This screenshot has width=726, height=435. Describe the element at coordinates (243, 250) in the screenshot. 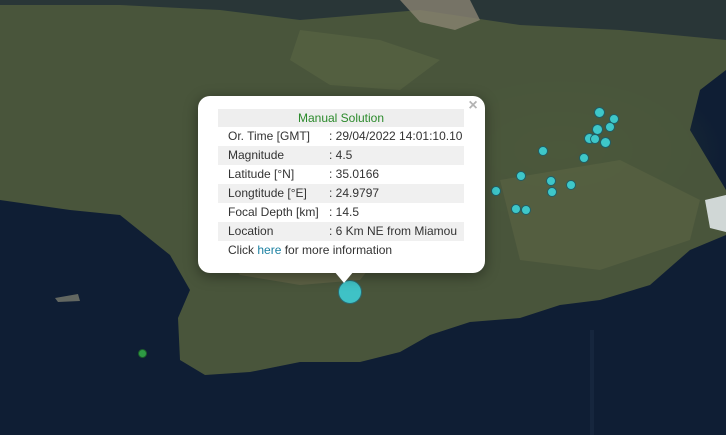

I see `more-info-prefix: Click` at that location.